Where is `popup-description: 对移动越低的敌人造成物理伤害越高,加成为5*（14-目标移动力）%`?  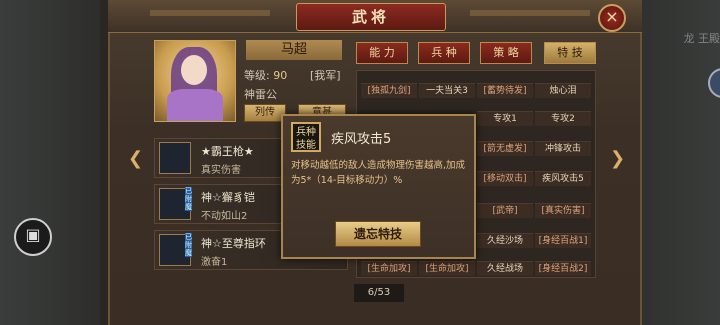 popup-description: 对移动越低的敌人造成物理伤害越高,加成为5*（14-目标移动力）% is located at coordinates (378, 173).